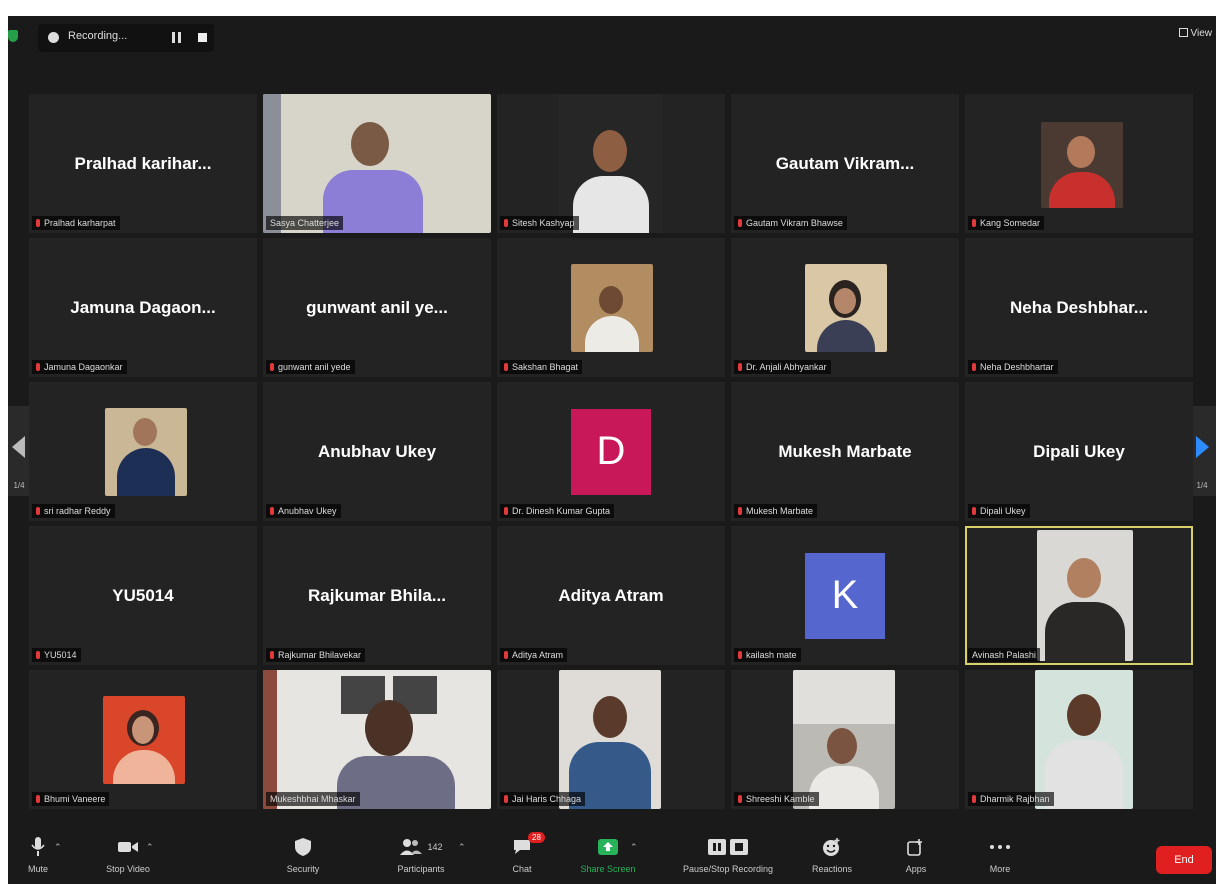 Image resolution: width=1216 pixels, height=884 pixels. What do you see at coordinates (543, 799) in the screenshot?
I see `participant-label: Jai Haris Chhaga` at bounding box center [543, 799].